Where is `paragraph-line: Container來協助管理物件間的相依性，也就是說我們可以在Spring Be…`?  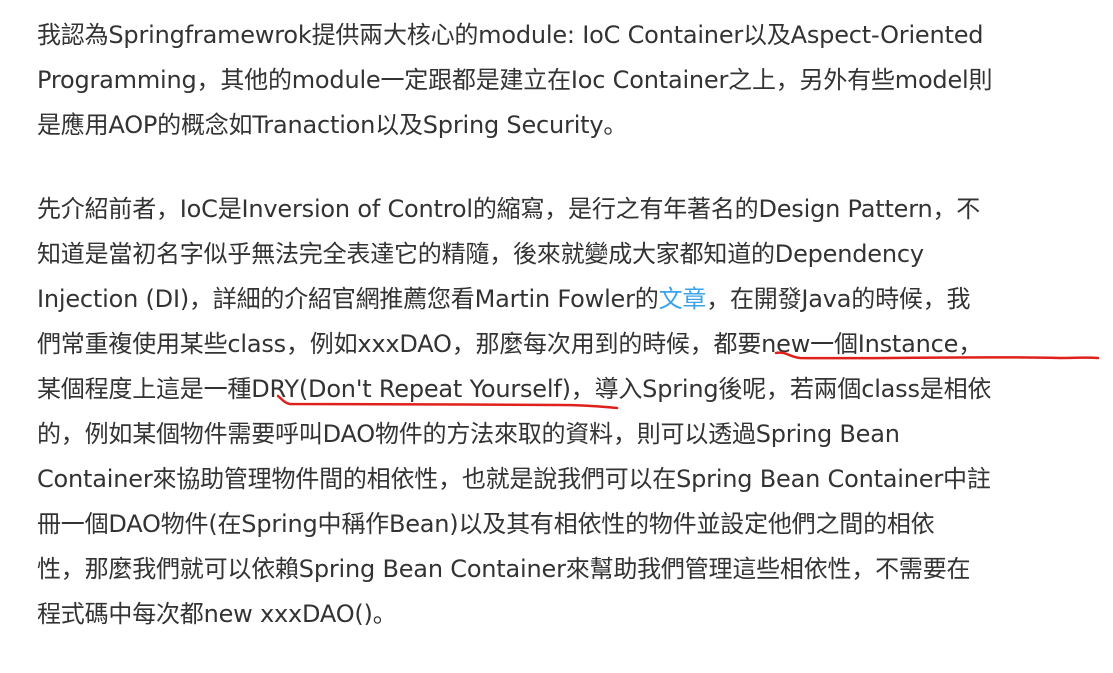 paragraph-line: Container來協助管理物件間的相依性，也就是說我們可以在Spring Be… is located at coordinates (514, 479).